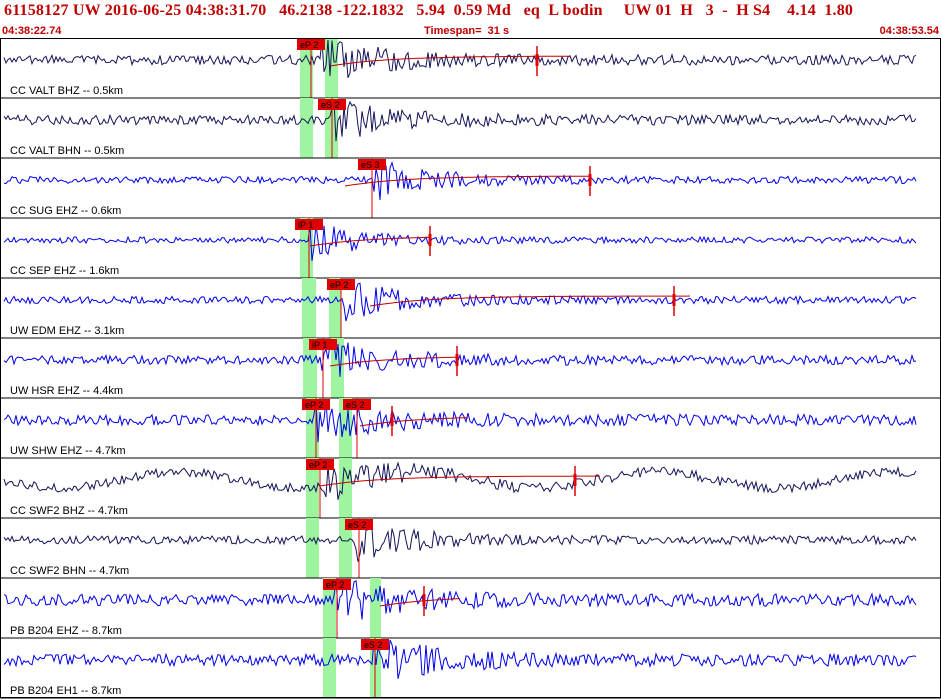 This screenshot has width=941, height=700. I want to click on station-label: PB B204 EHZ -- 8.7km, so click(66, 631).